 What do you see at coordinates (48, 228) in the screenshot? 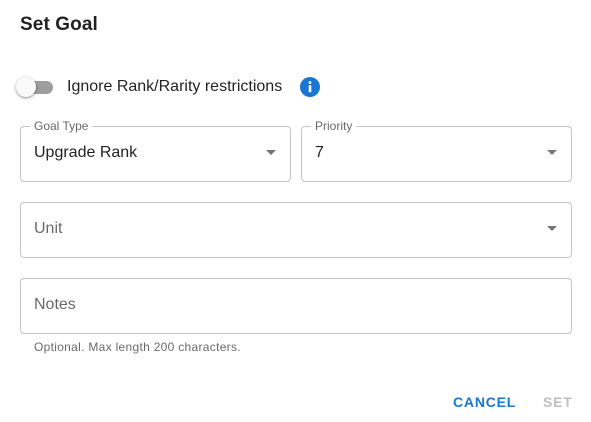
I see `unit-placeholder: Unit` at bounding box center [48, 228].